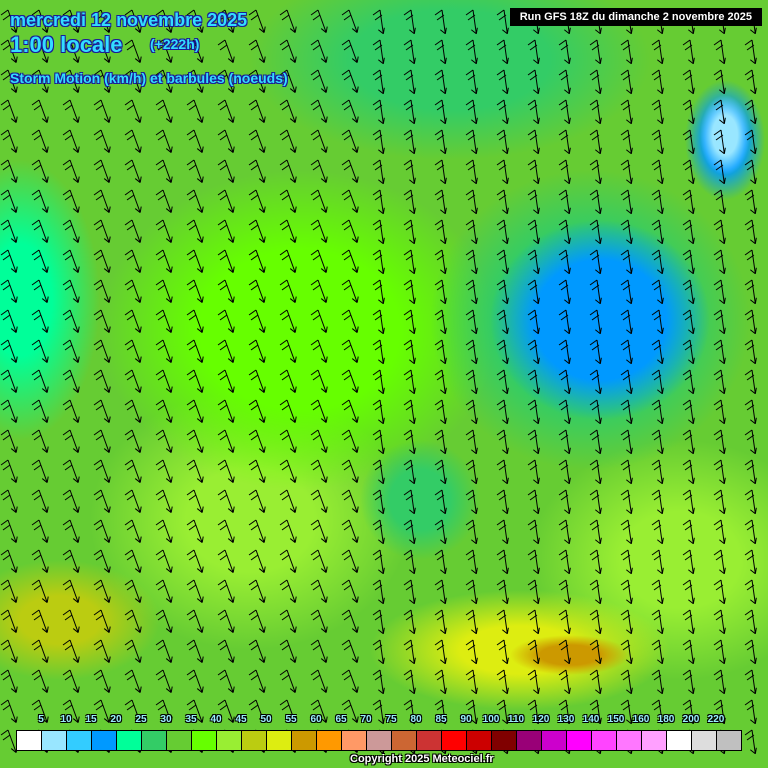 Image resolution: width=768 pixels, height=768 pixels. I want to click on copyright: Copyright 2025 Meteociel.fr, so click(422, 759).